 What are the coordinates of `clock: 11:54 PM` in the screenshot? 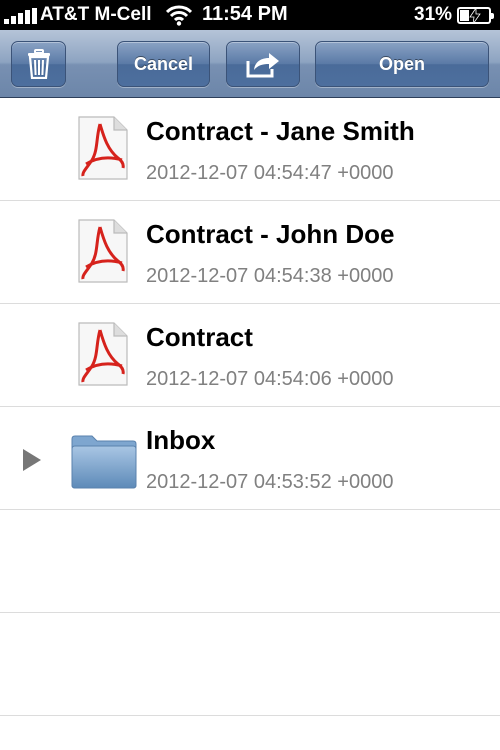 It's located at (245, 14).